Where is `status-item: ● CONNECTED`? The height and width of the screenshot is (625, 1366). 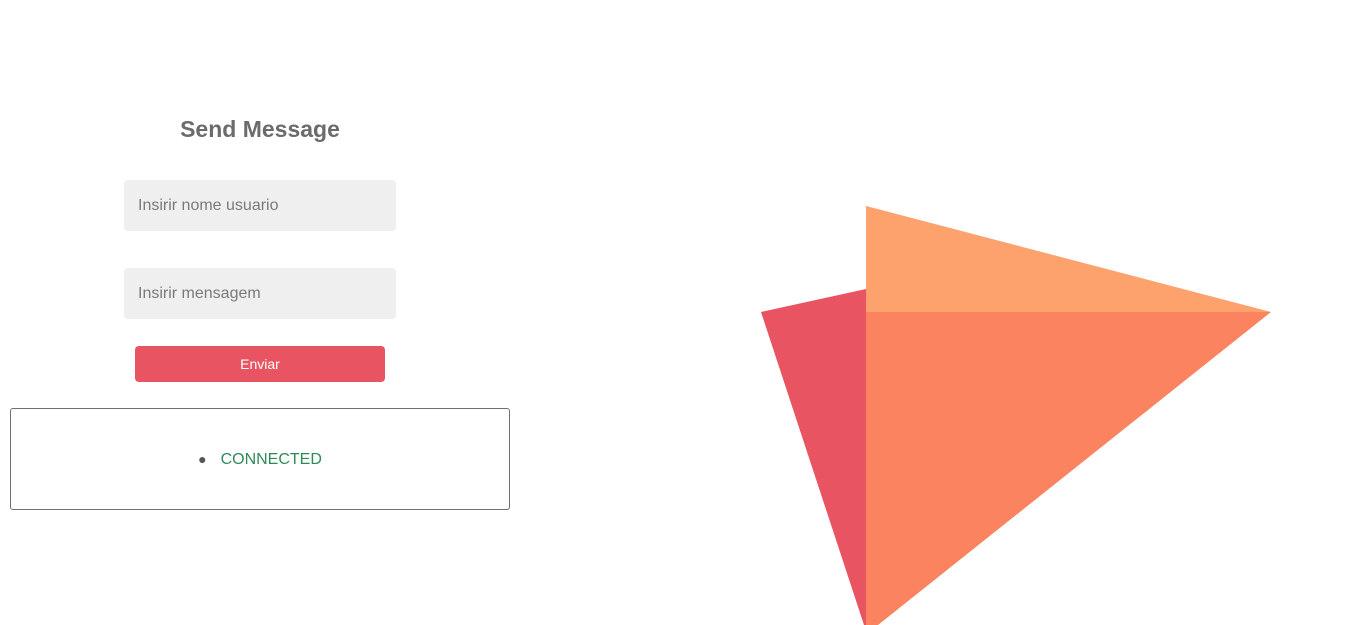 status-item: ● CONNECTED is located at coordinates (260, 460).